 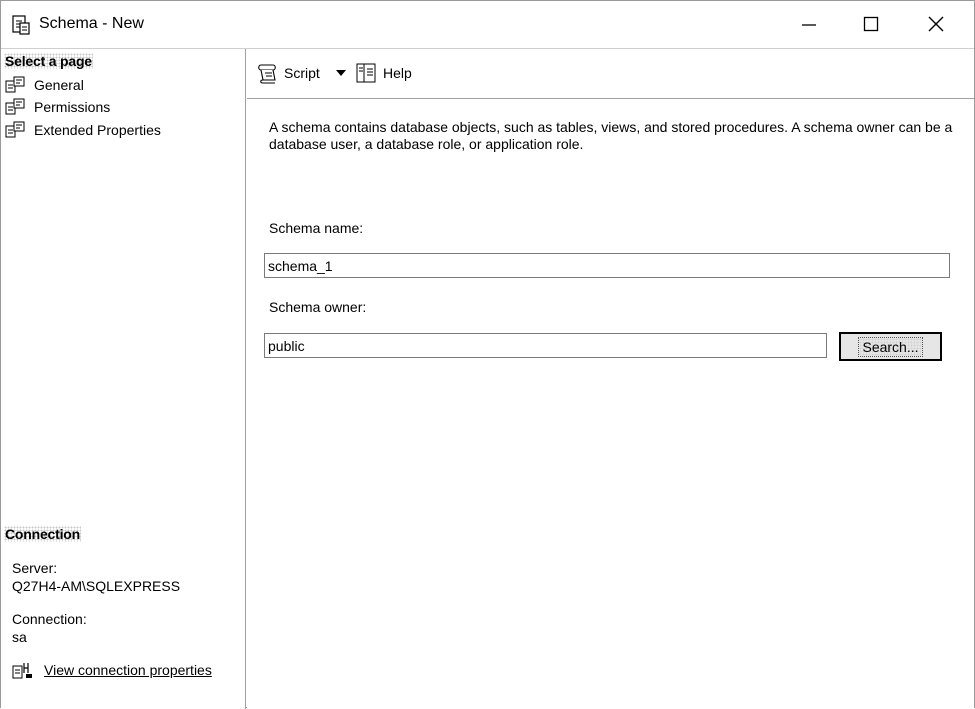 I want to click on script-dropdown-button, so click(x=341, y=73).